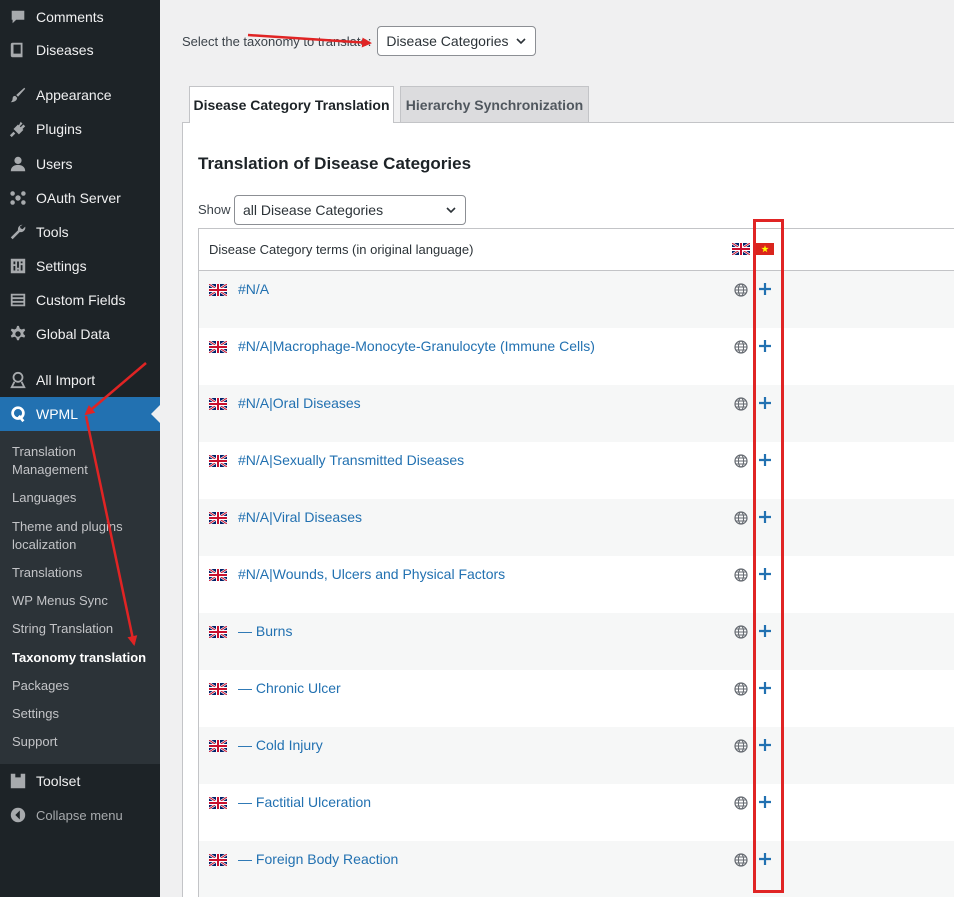 This screenshot has width=954, height=897. I want to click on menu-label: All Import, so click(66, 380).